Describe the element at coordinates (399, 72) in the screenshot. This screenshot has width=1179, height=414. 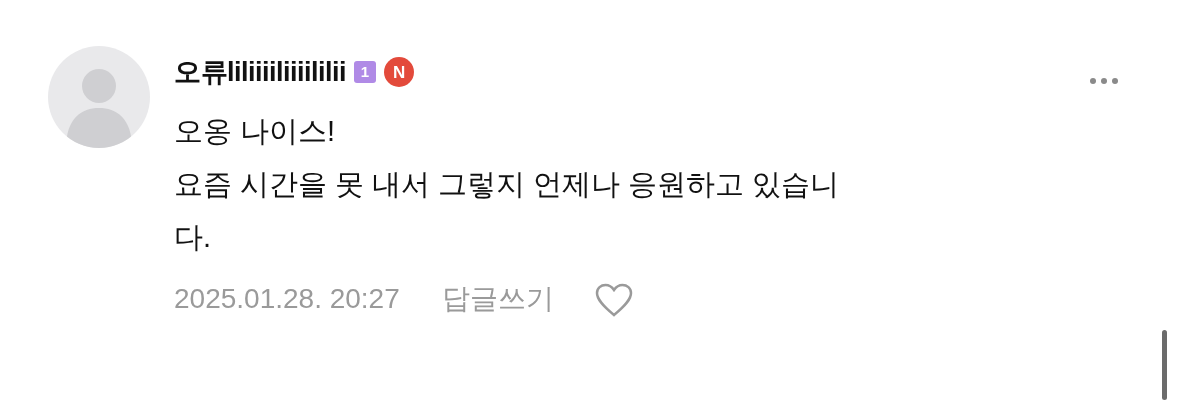
I see `new-badge: N` at that location.